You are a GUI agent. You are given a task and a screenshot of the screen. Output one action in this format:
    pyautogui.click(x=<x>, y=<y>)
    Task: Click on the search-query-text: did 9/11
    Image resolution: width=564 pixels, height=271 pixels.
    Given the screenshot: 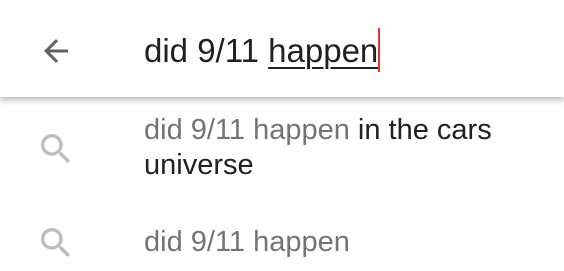 What is the action you would take?
    pyautogui.click(x=206, y=50)
    